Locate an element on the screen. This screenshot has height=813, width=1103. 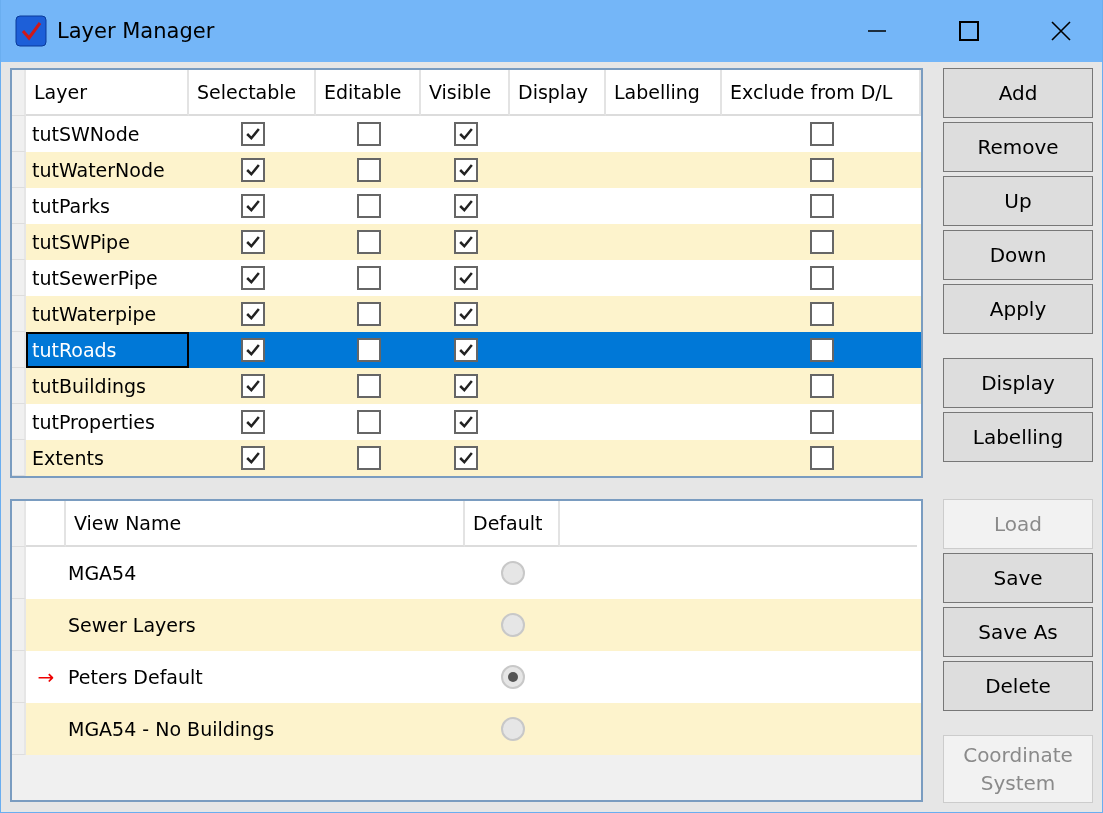
view-name: MGA54 is located at coordinates (102, 573).